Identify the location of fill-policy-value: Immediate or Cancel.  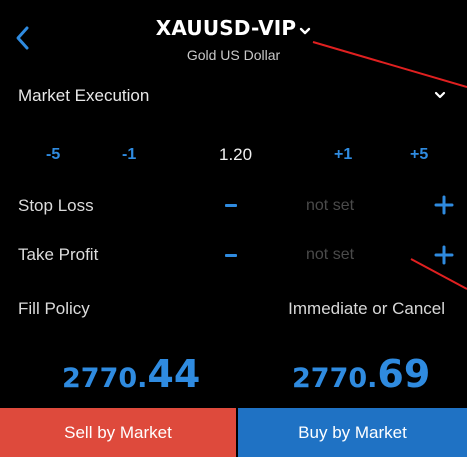
(366, 309).